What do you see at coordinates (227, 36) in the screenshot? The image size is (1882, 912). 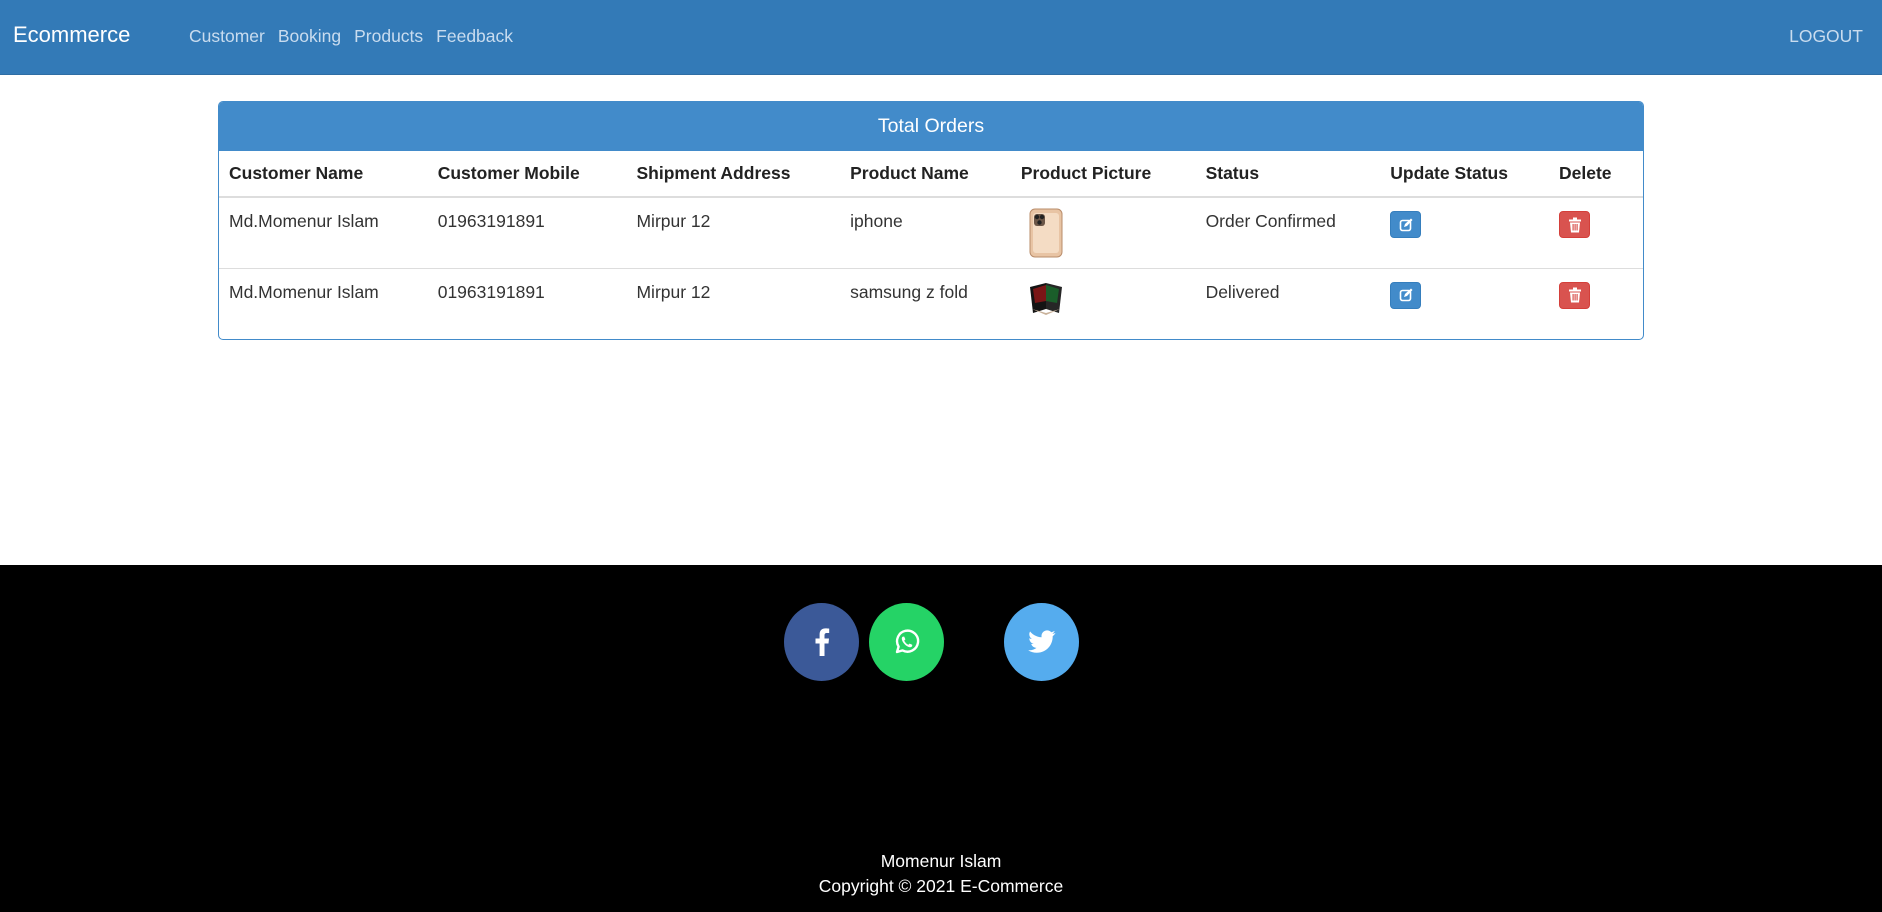 I see `nav-link-customer: Customer` at bounding box center [227, 36].